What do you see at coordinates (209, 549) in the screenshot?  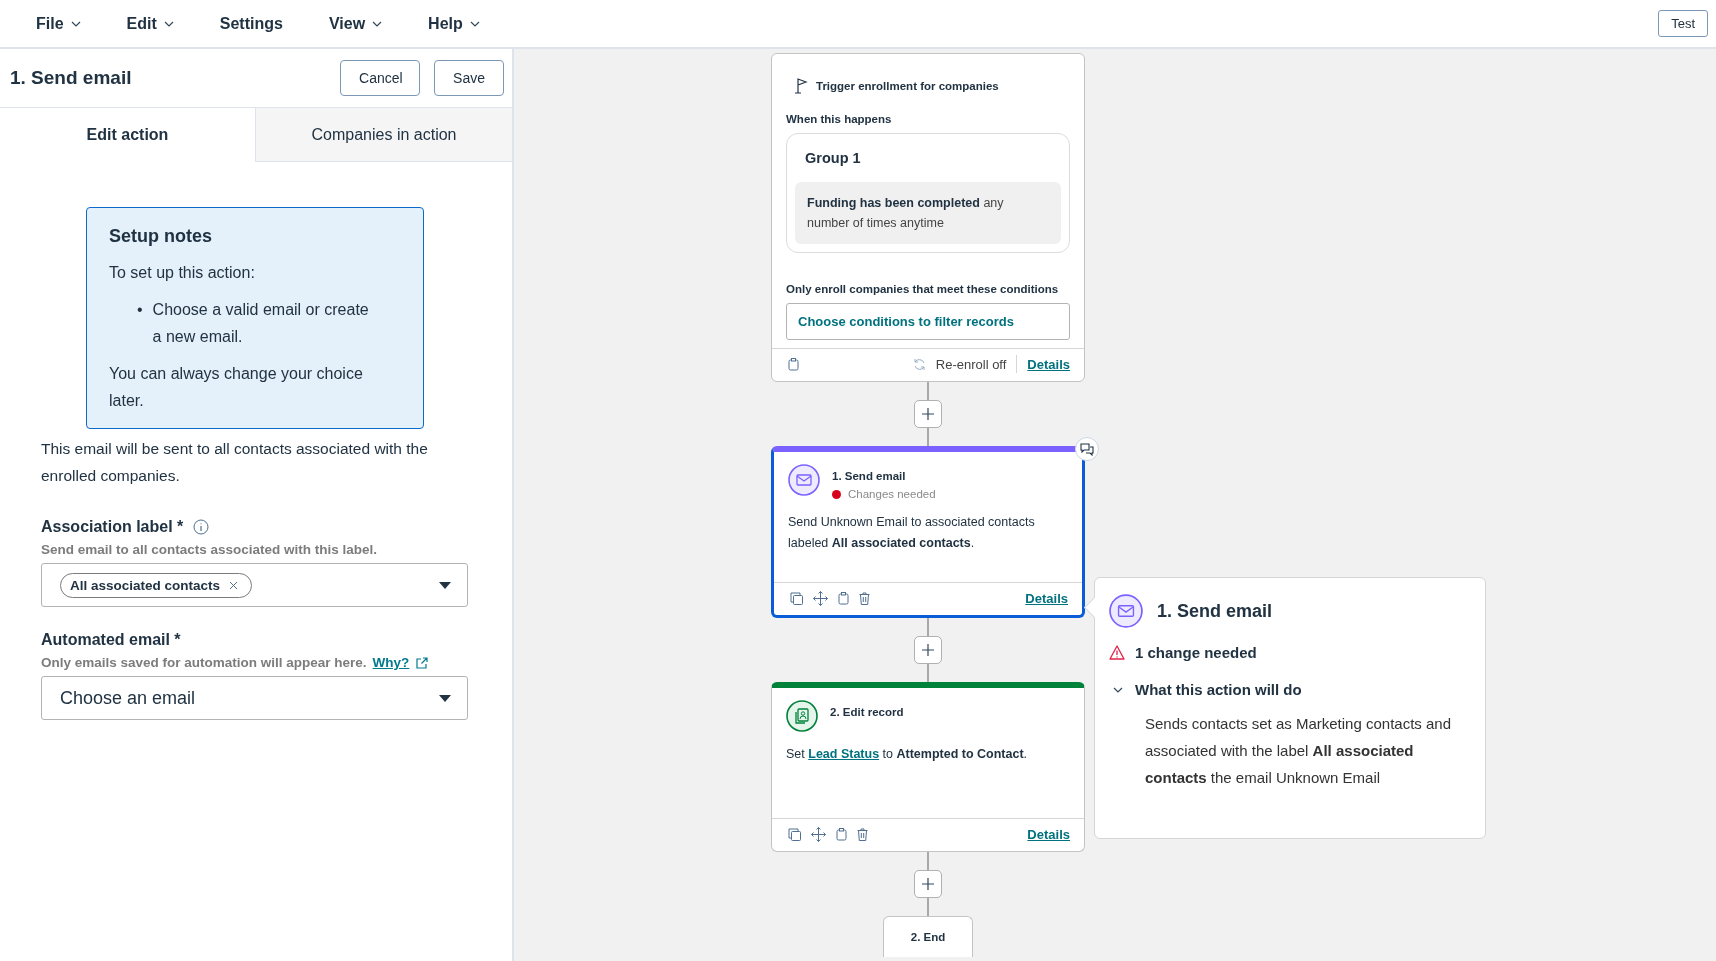 I see `field-hint: Send email to all contacts associated with this label.` at bounding box center [209, 549].